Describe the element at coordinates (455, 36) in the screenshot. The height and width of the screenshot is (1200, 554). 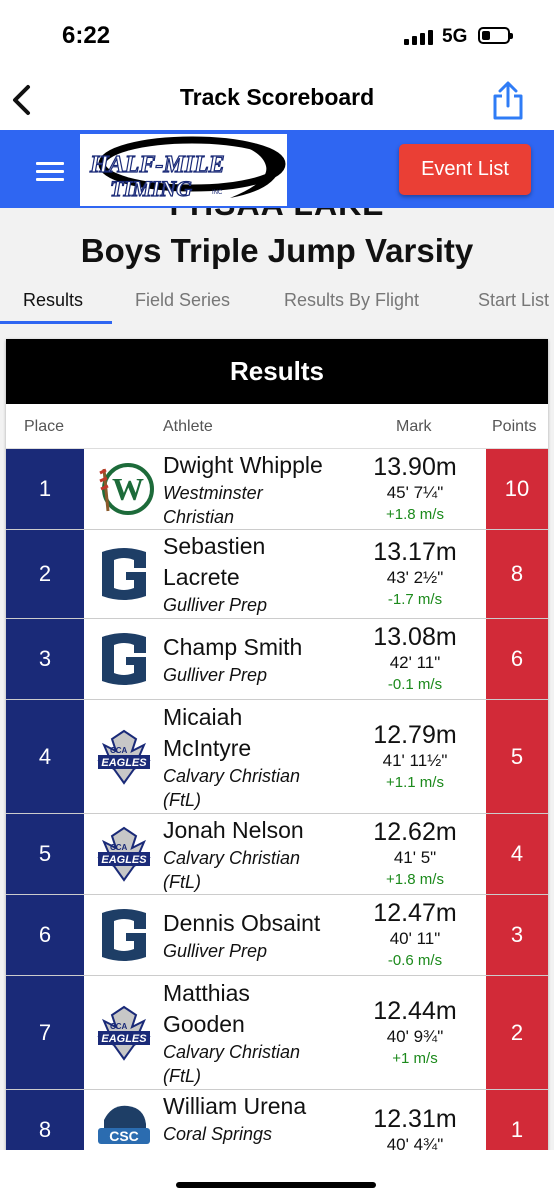
I see `network-label: 5G` at that location.